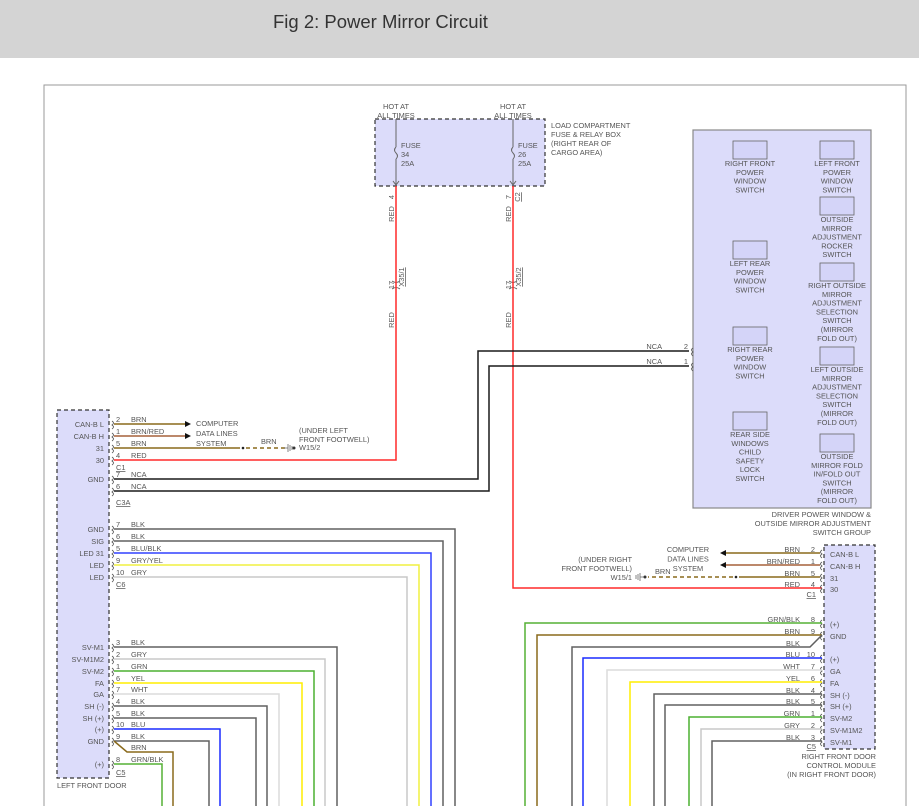 This screenshot has width=919, height=806. Describe the element at coordinates (508, 197) in the screenshot. I see `fuse-pin-number: 7` at that location.